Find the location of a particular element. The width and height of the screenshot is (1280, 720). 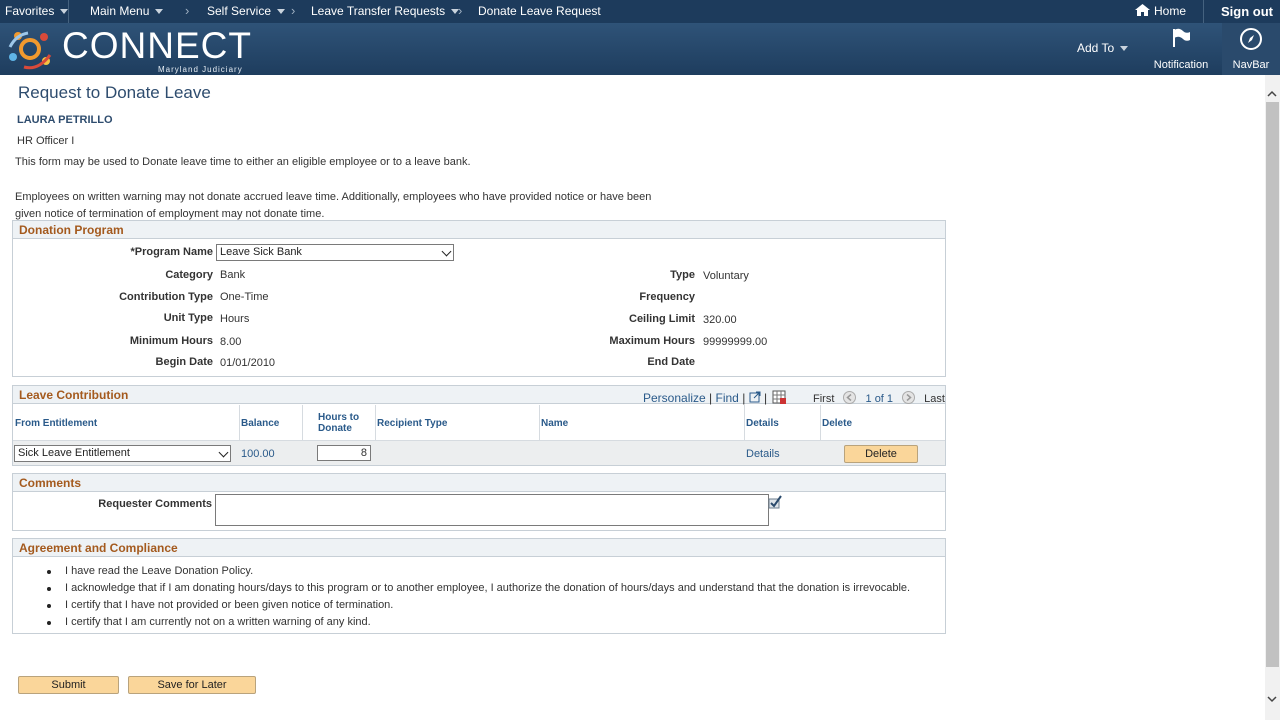

scroll-down-icon is located at coordinates (1272, 699).